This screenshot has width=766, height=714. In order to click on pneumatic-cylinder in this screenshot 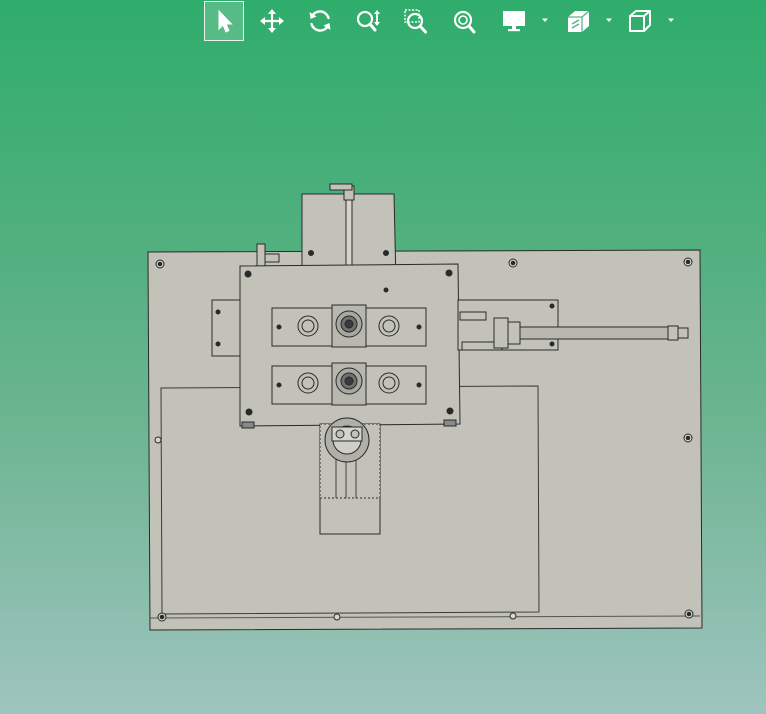, I will do `click(595, 333)`.